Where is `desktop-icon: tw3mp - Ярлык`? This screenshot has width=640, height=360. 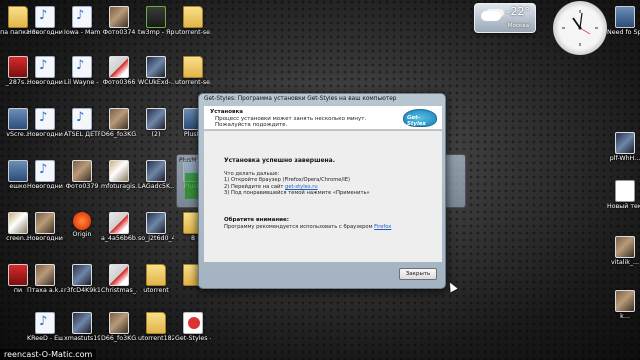 desktop-icon: tw3mp - Ярлык is located at coordinates (156, 21).